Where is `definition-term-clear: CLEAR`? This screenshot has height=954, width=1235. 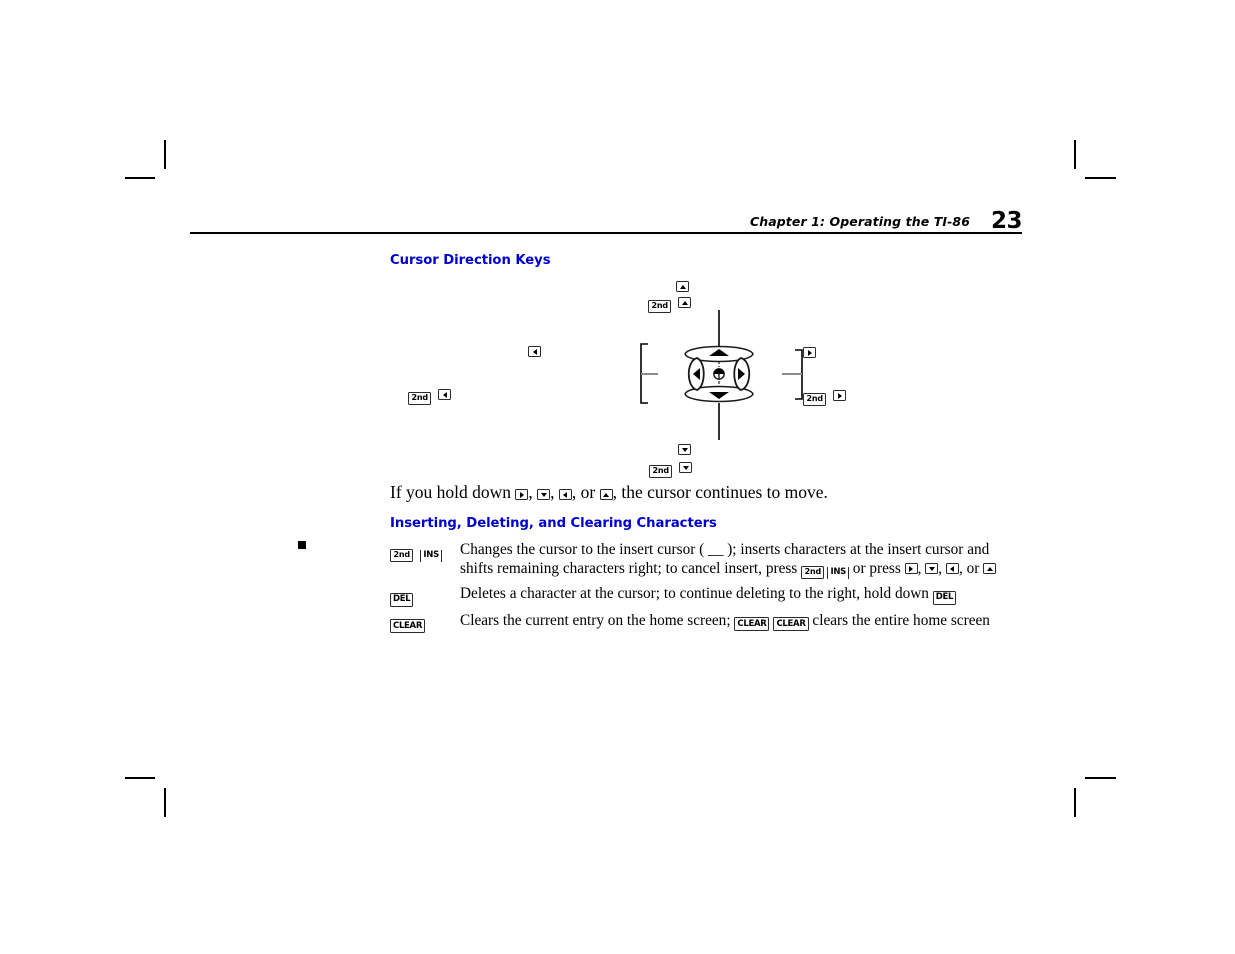
definition-term-clear: CLEAR is located at coordinates (425, 622).